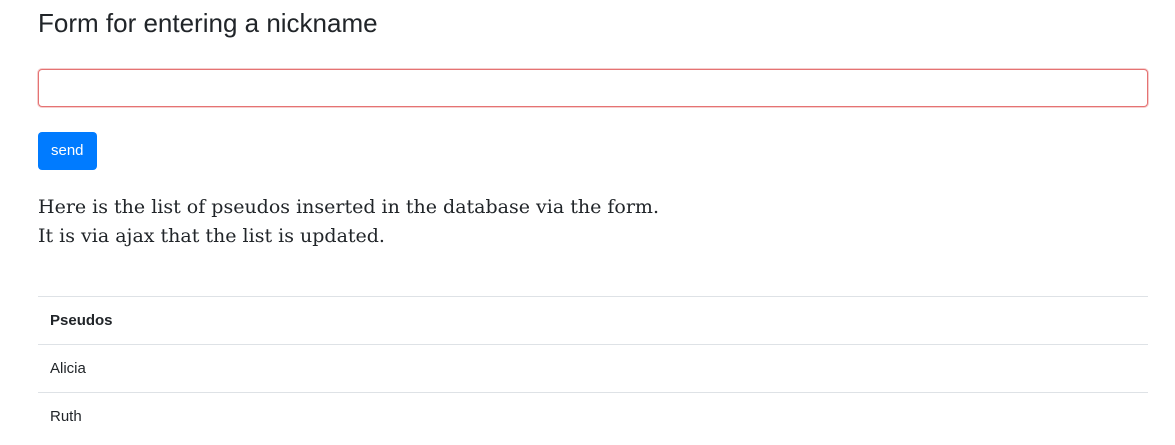  I want to click on column-header-pseudos: Pseudos, so click(593, 320).